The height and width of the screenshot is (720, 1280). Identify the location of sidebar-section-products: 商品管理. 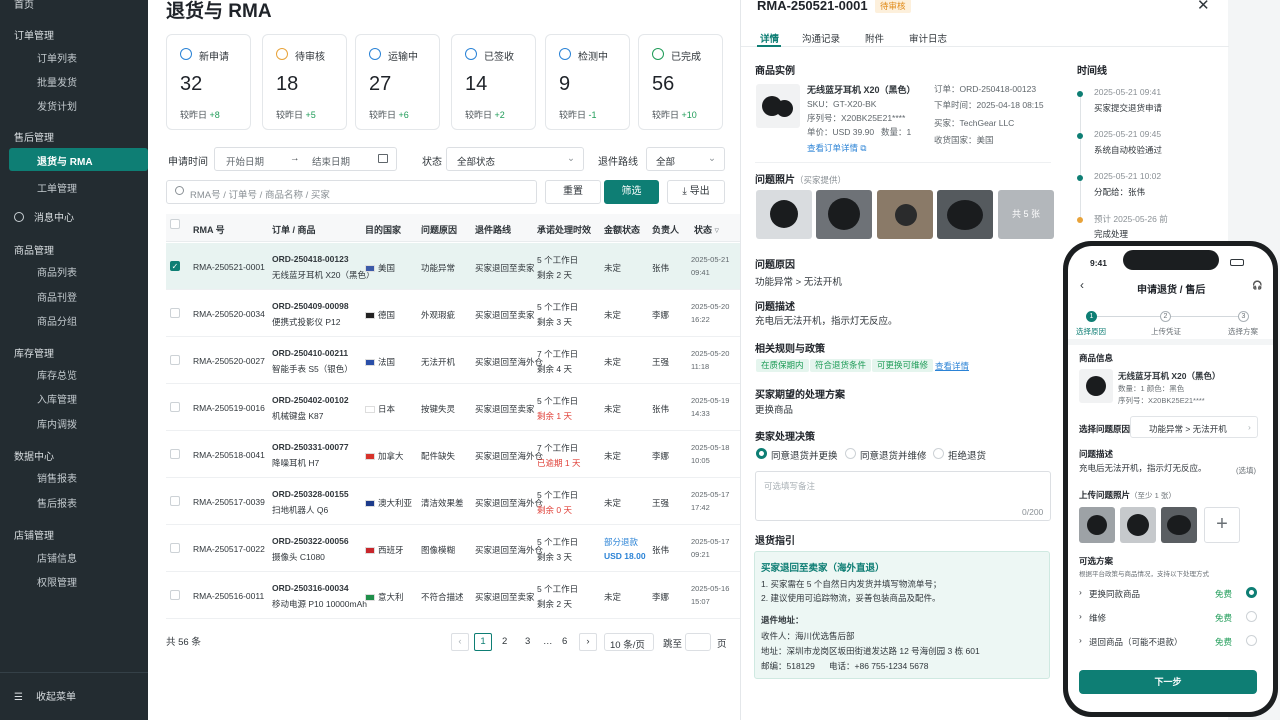
(34, 249).